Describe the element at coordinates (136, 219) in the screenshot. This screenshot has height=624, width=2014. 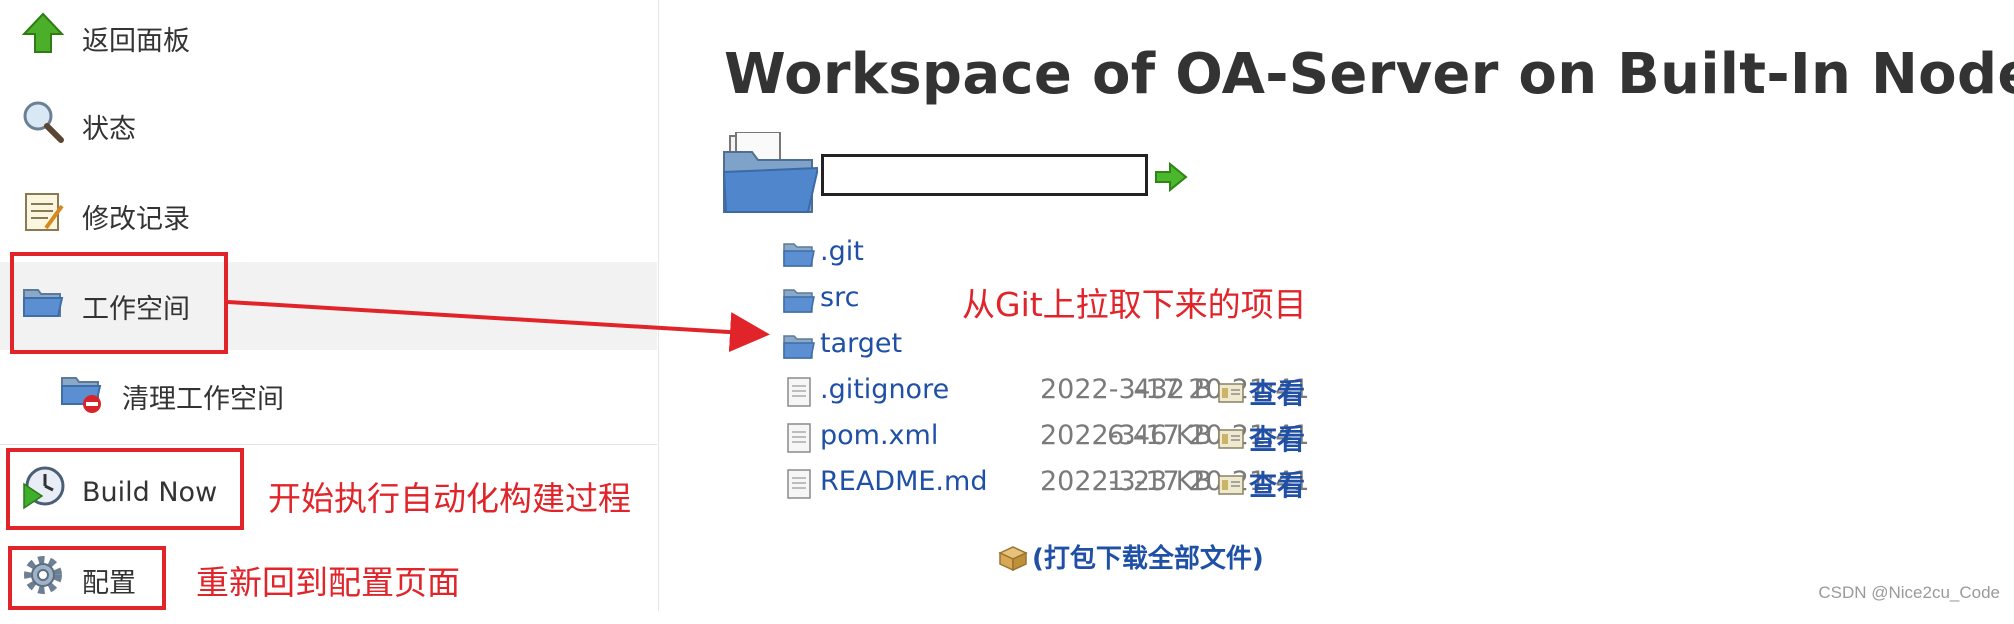
I see `sidebar-item-label: 修改记录` at that location.